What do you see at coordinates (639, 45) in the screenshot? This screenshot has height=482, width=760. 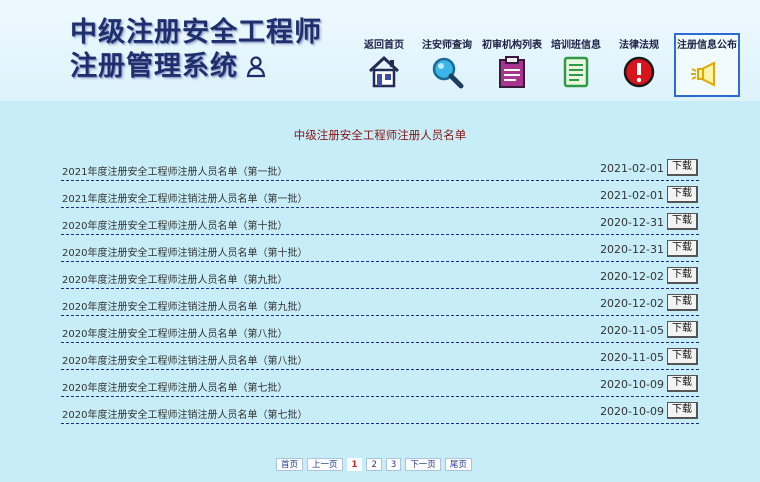 I see `nav-laws-label: 法律法规` at bounding box center [639, 45].